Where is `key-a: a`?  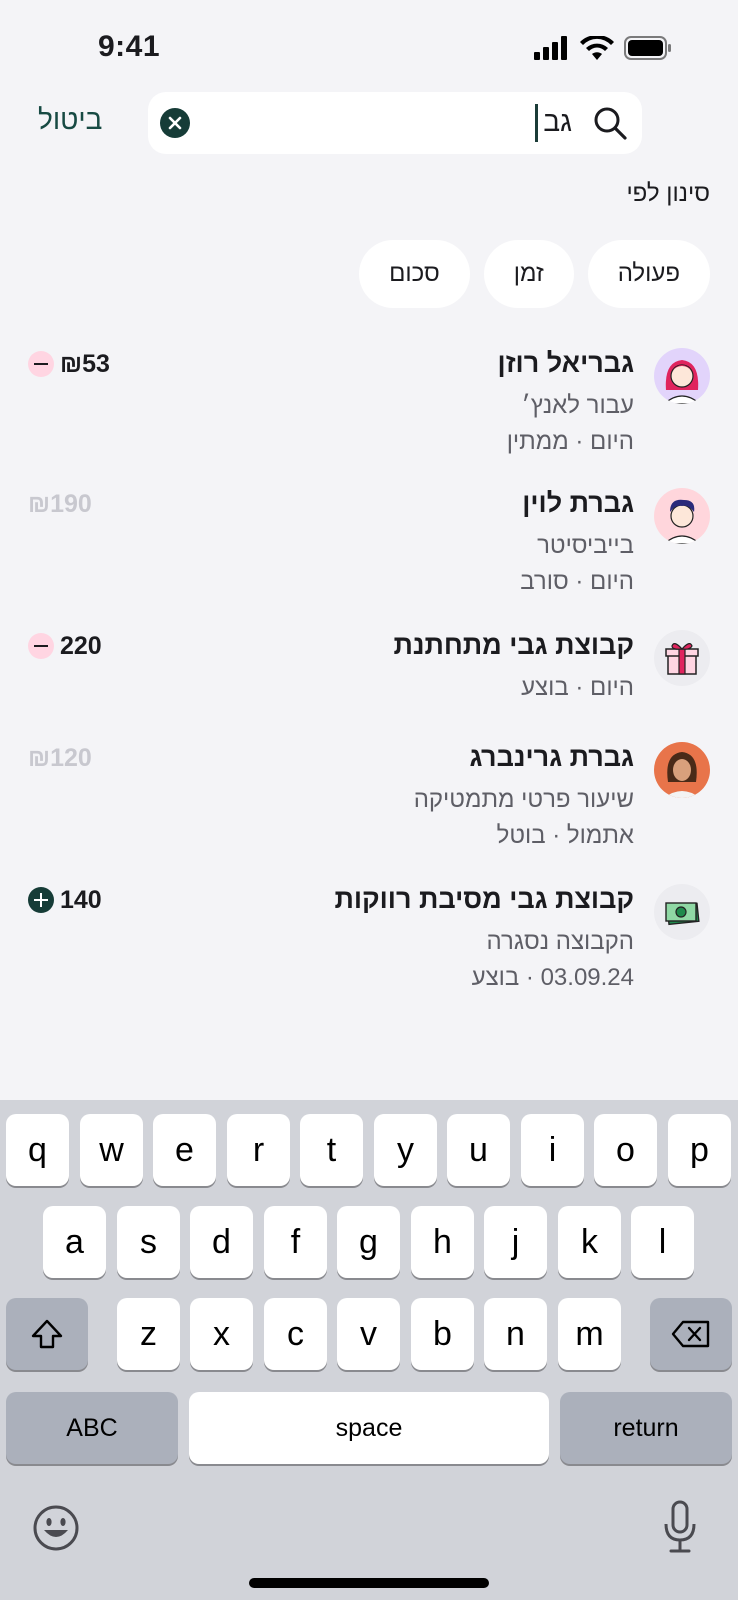 key-a: a is located at coordinates (74, 1242).